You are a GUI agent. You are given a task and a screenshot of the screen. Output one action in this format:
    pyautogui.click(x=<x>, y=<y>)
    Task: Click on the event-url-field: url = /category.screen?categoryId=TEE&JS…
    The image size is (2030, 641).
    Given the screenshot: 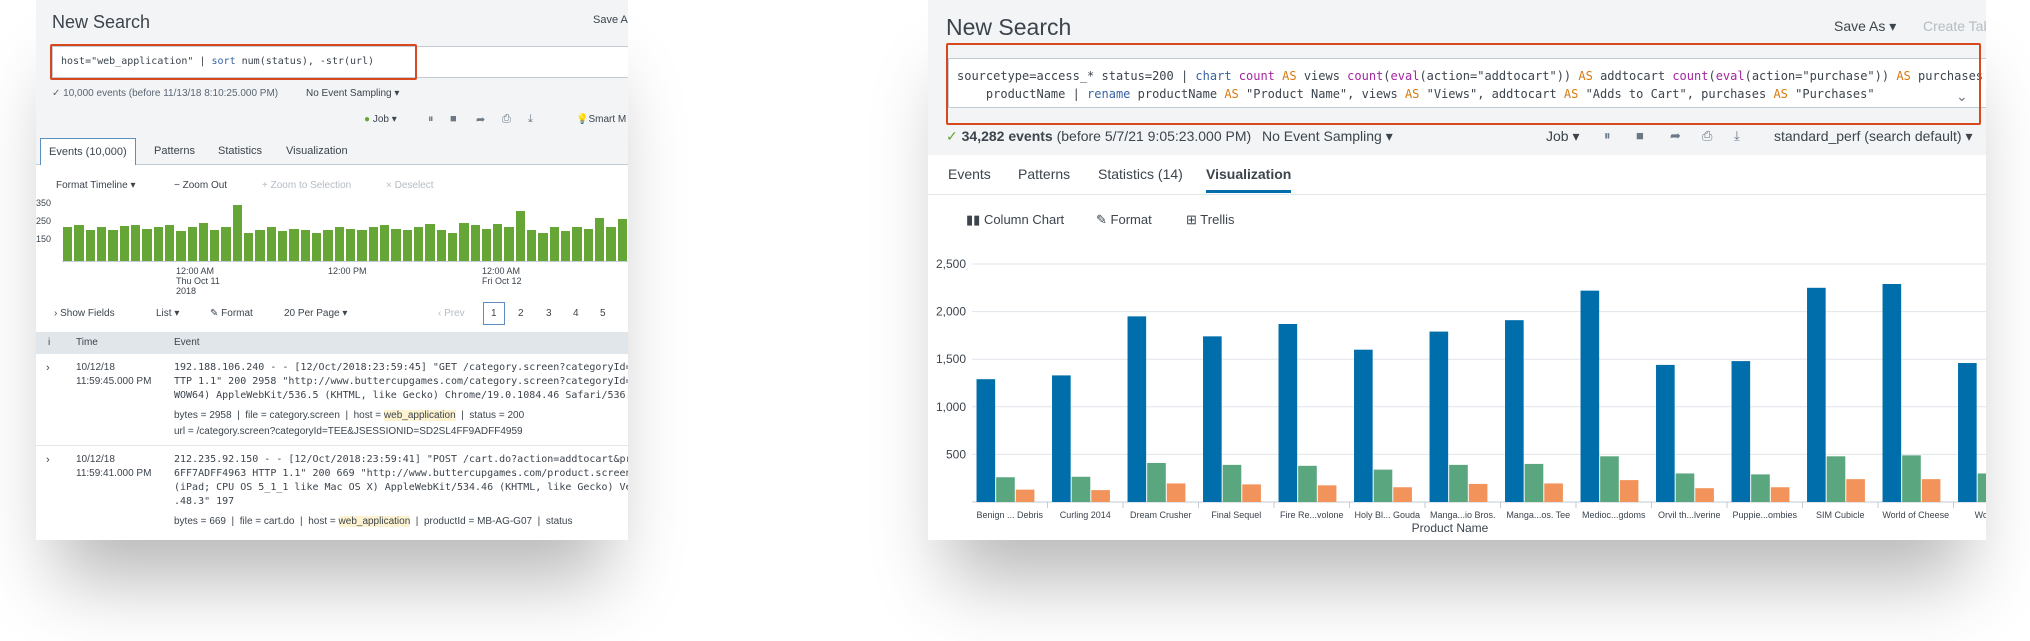 What is the action you would take?
    pyautogui.click(x=348, y=431)
    